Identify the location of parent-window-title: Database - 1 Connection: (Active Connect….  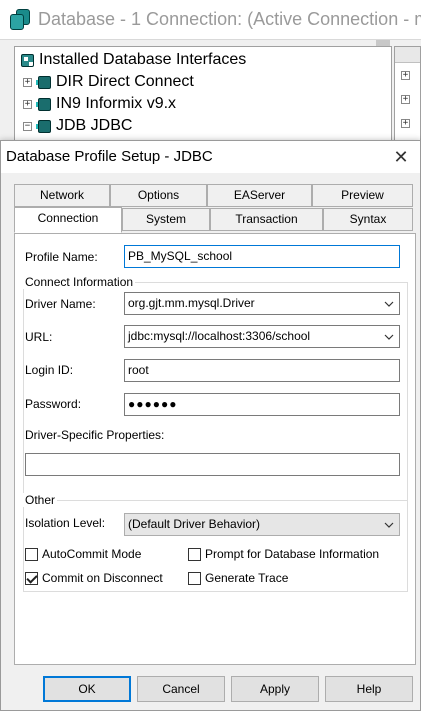
(229, 19).